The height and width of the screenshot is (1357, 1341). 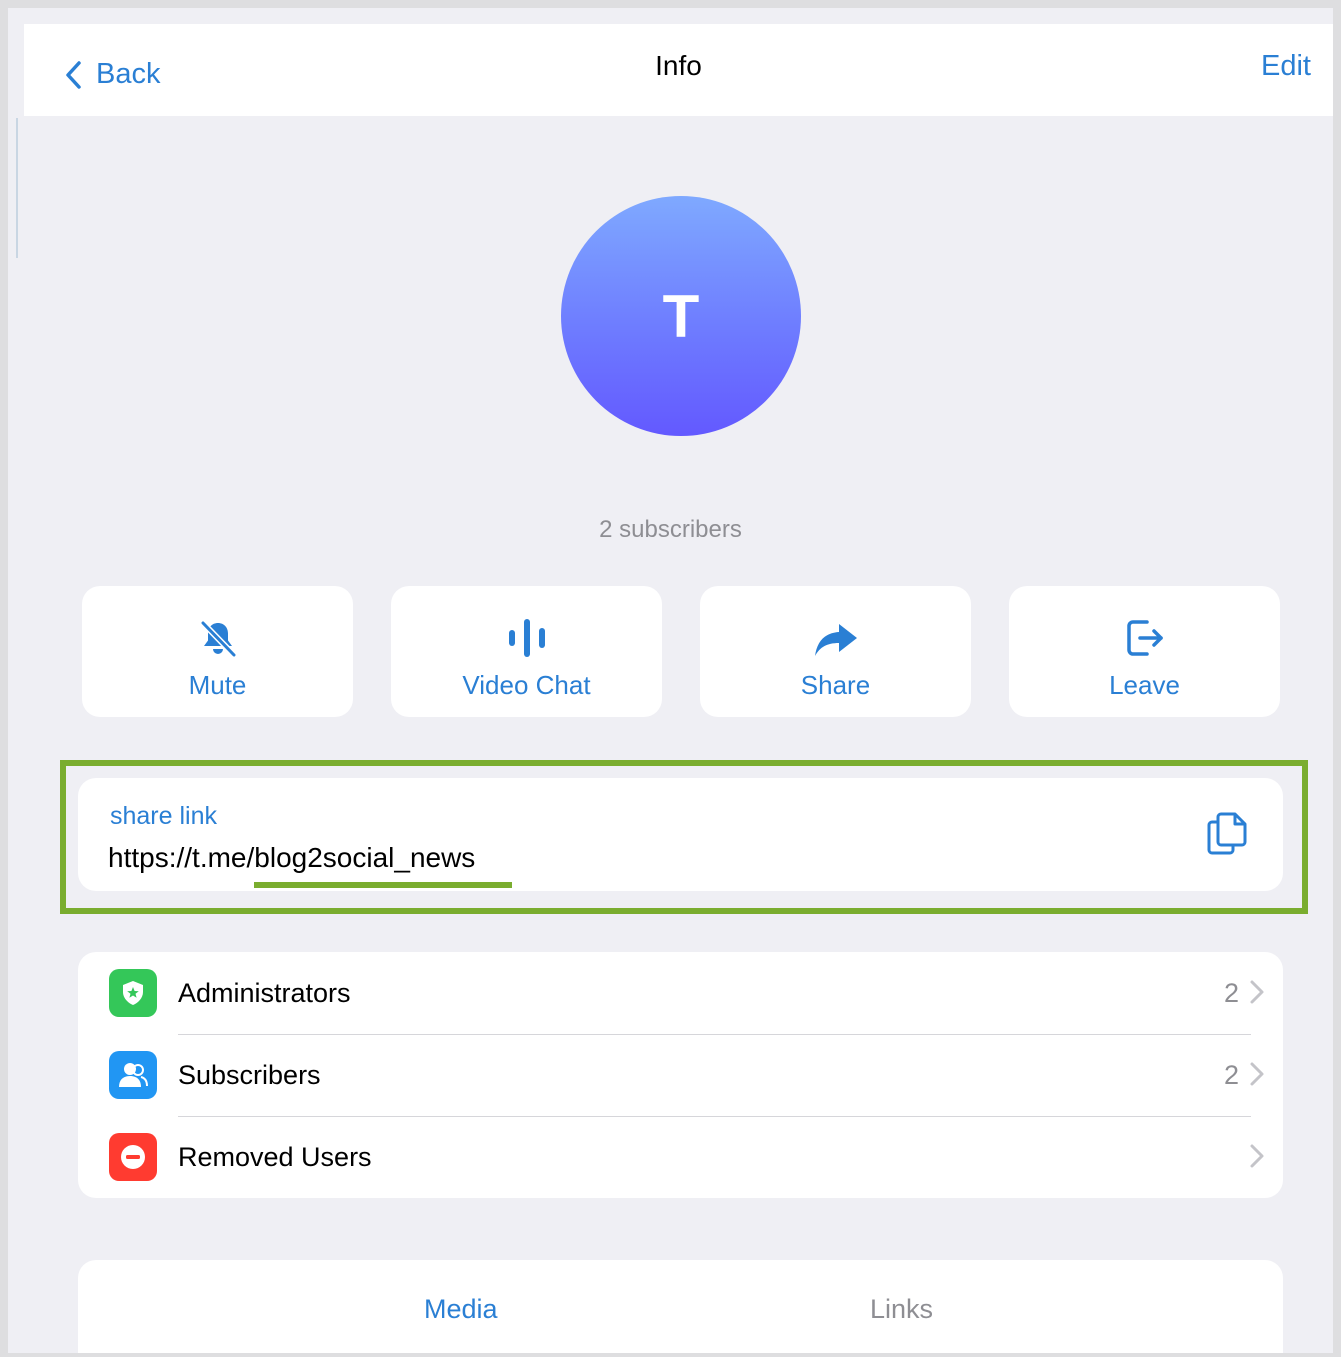 I want to click on tab-links: Links, so click(x=901, y=1309).